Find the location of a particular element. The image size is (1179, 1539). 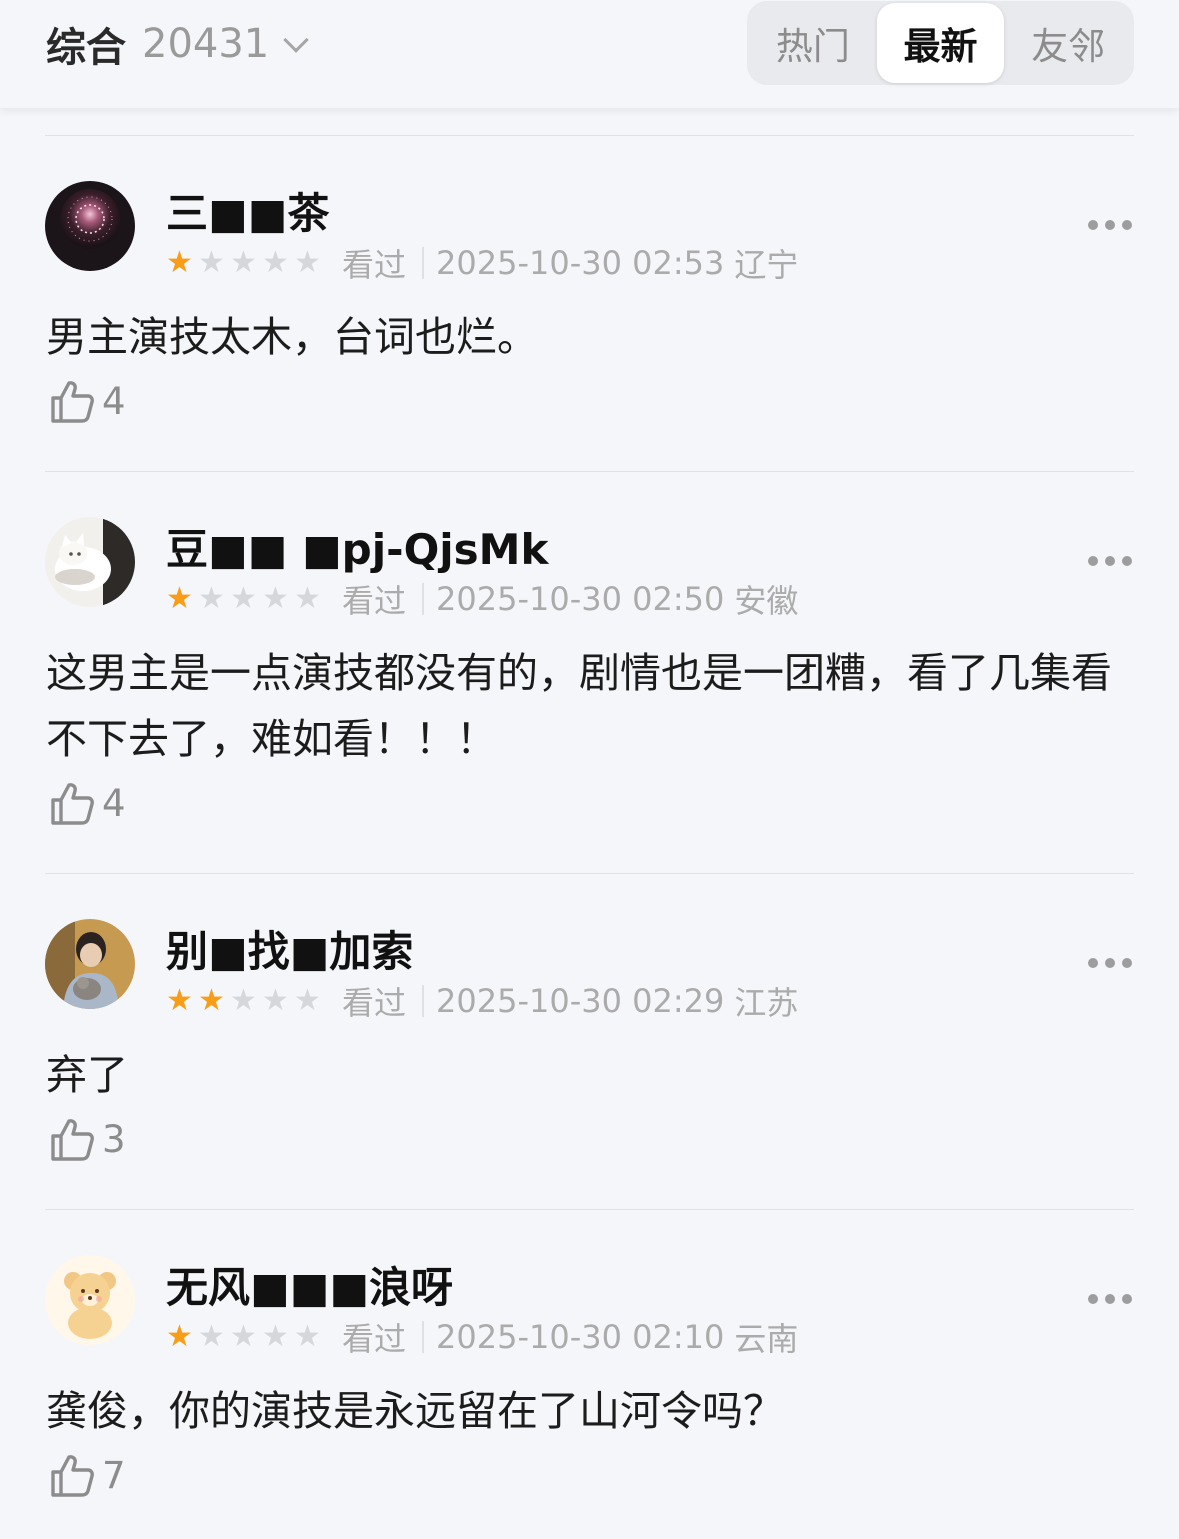

filter-label: 综合 is located at coordinates (86, 48).